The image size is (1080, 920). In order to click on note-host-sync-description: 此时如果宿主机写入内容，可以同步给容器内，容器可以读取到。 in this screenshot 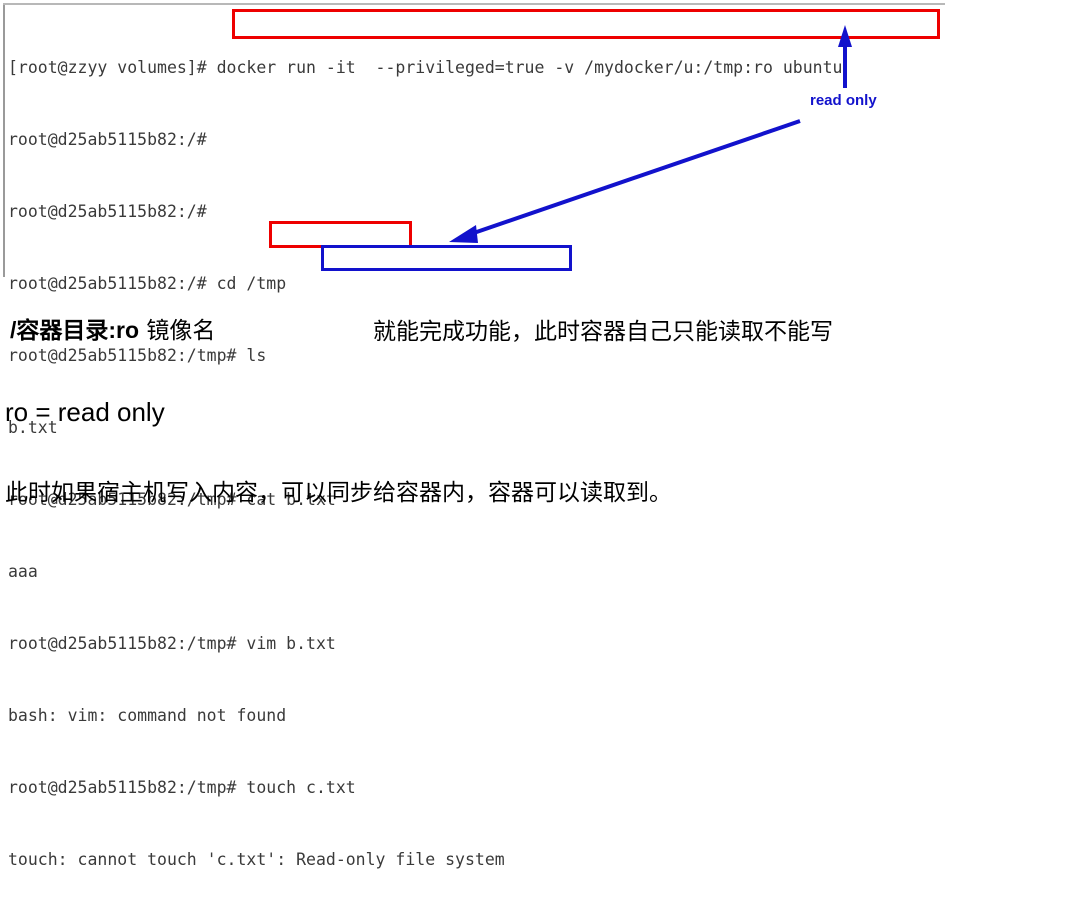, I will do `click(338, 493)`.